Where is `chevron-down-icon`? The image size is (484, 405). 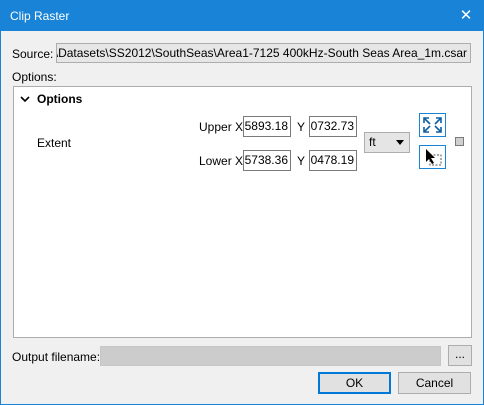 chevron-down-icon is located at coordinates (25, 99).